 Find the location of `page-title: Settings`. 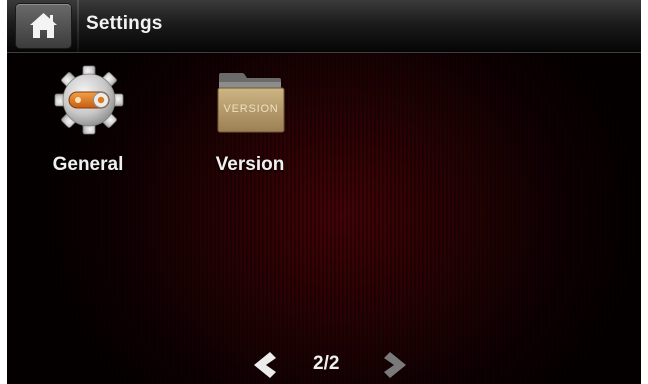

page-title: Settings is located at coordinates (124, 23).